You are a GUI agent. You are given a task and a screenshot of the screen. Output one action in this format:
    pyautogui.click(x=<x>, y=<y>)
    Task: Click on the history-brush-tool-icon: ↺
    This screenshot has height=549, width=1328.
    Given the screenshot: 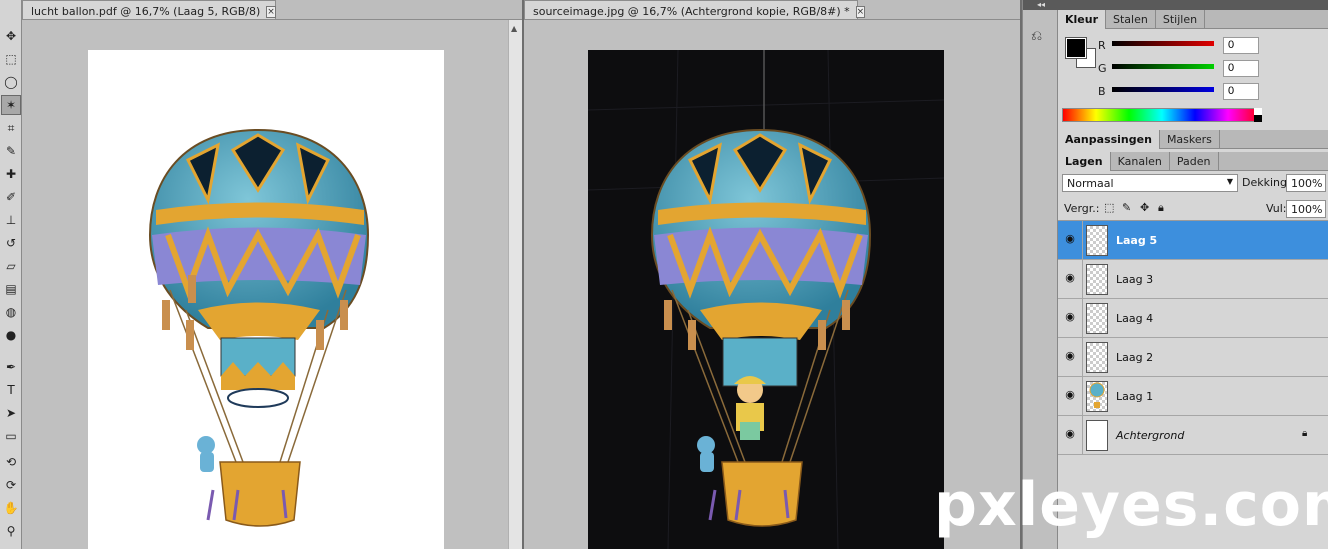 What is the action you would take?
    pyautogui.click(x=11, y=243)
    